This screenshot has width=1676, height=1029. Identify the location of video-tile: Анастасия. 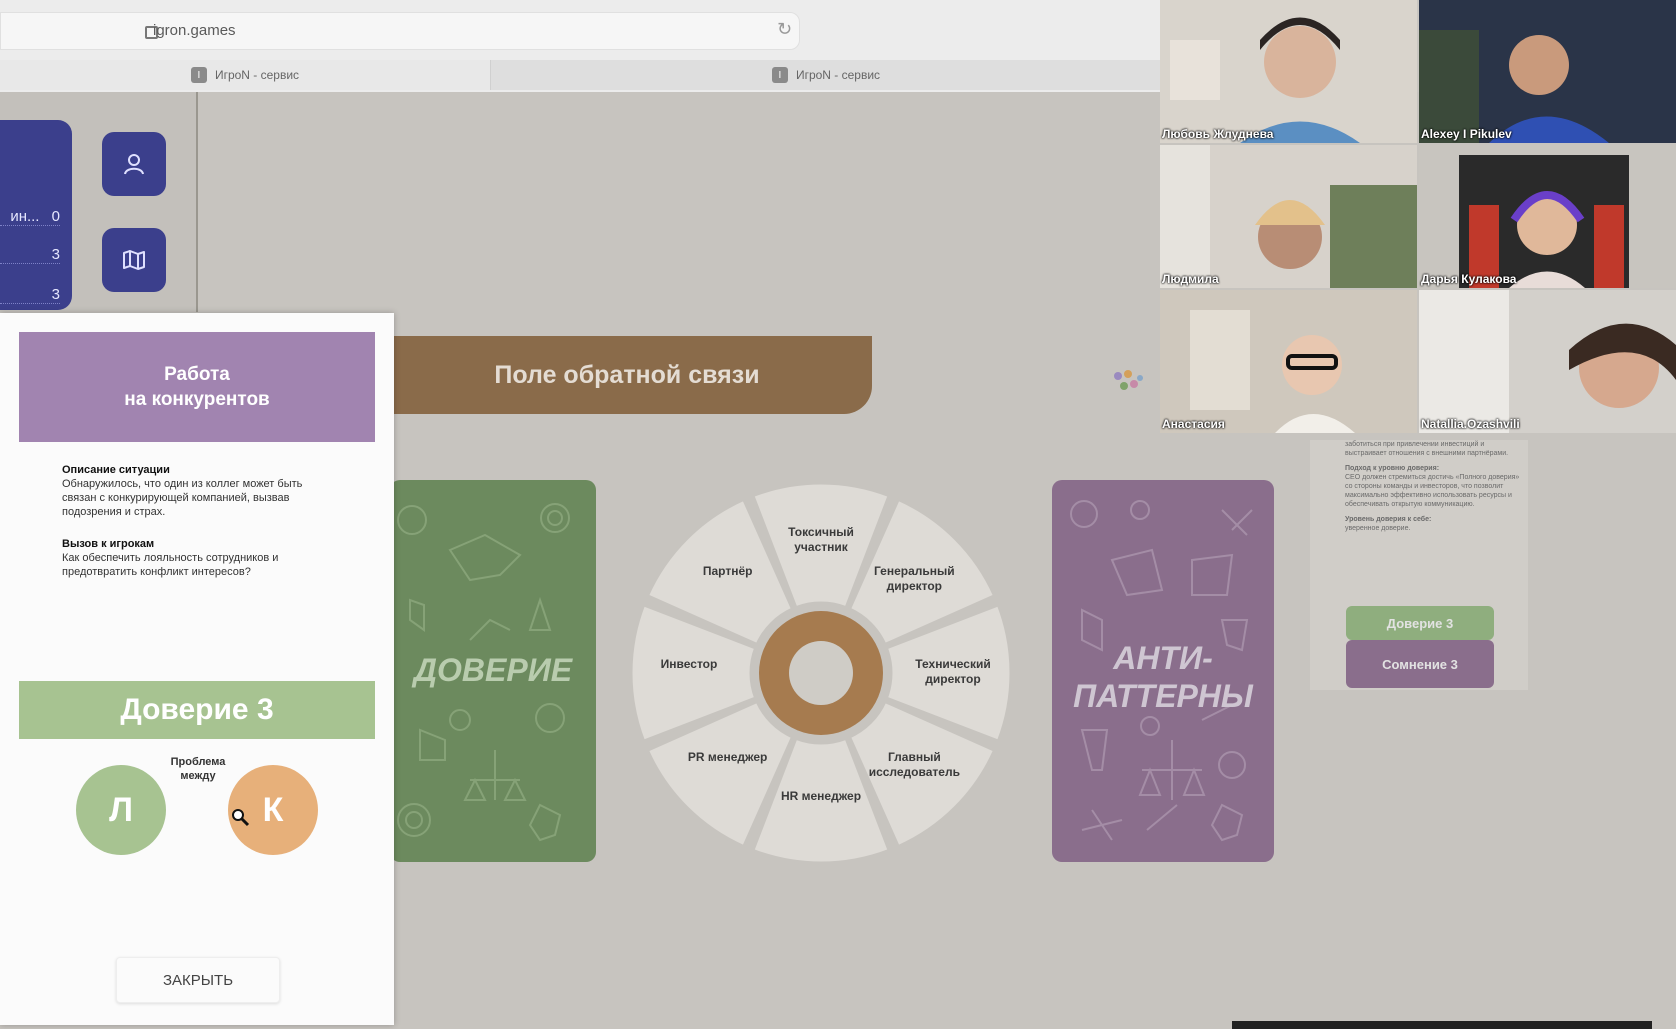
(1288, 361).